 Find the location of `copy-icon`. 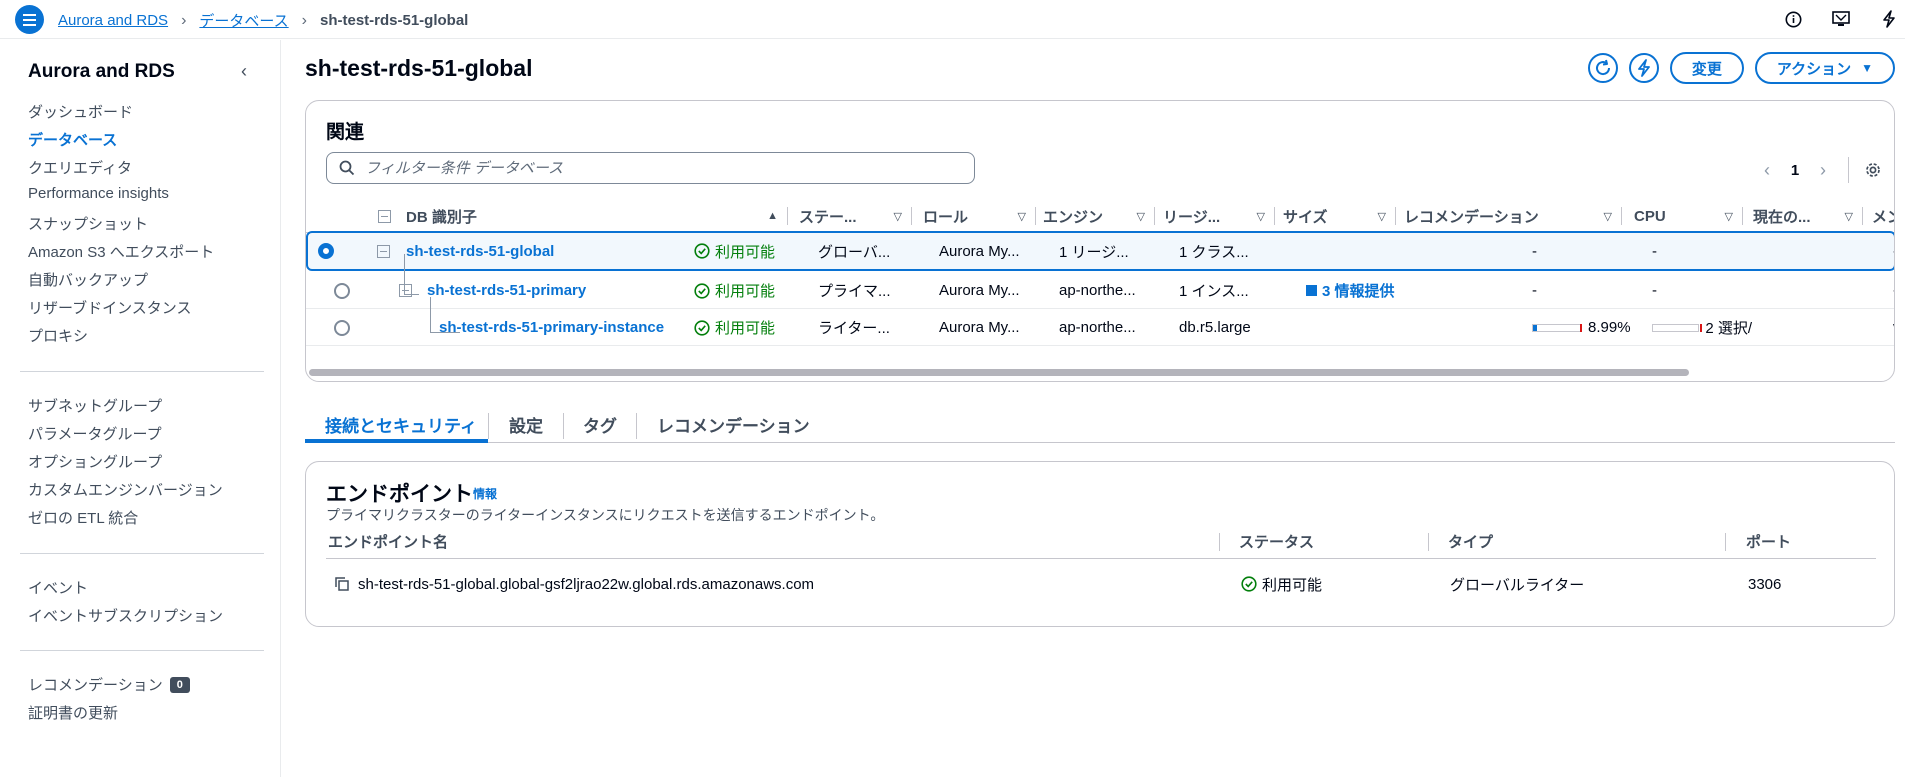

copy-icon is located at coordinates (342, 584).